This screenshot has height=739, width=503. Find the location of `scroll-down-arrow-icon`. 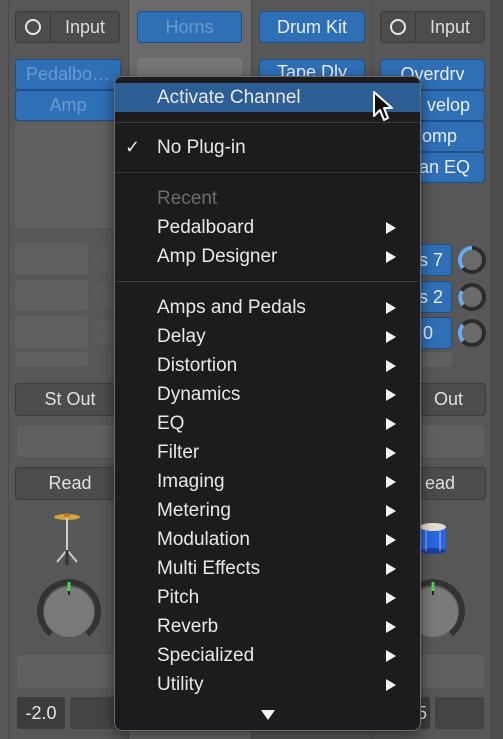

scroll-down-arrow-icon is located at coordinates (268, 715).